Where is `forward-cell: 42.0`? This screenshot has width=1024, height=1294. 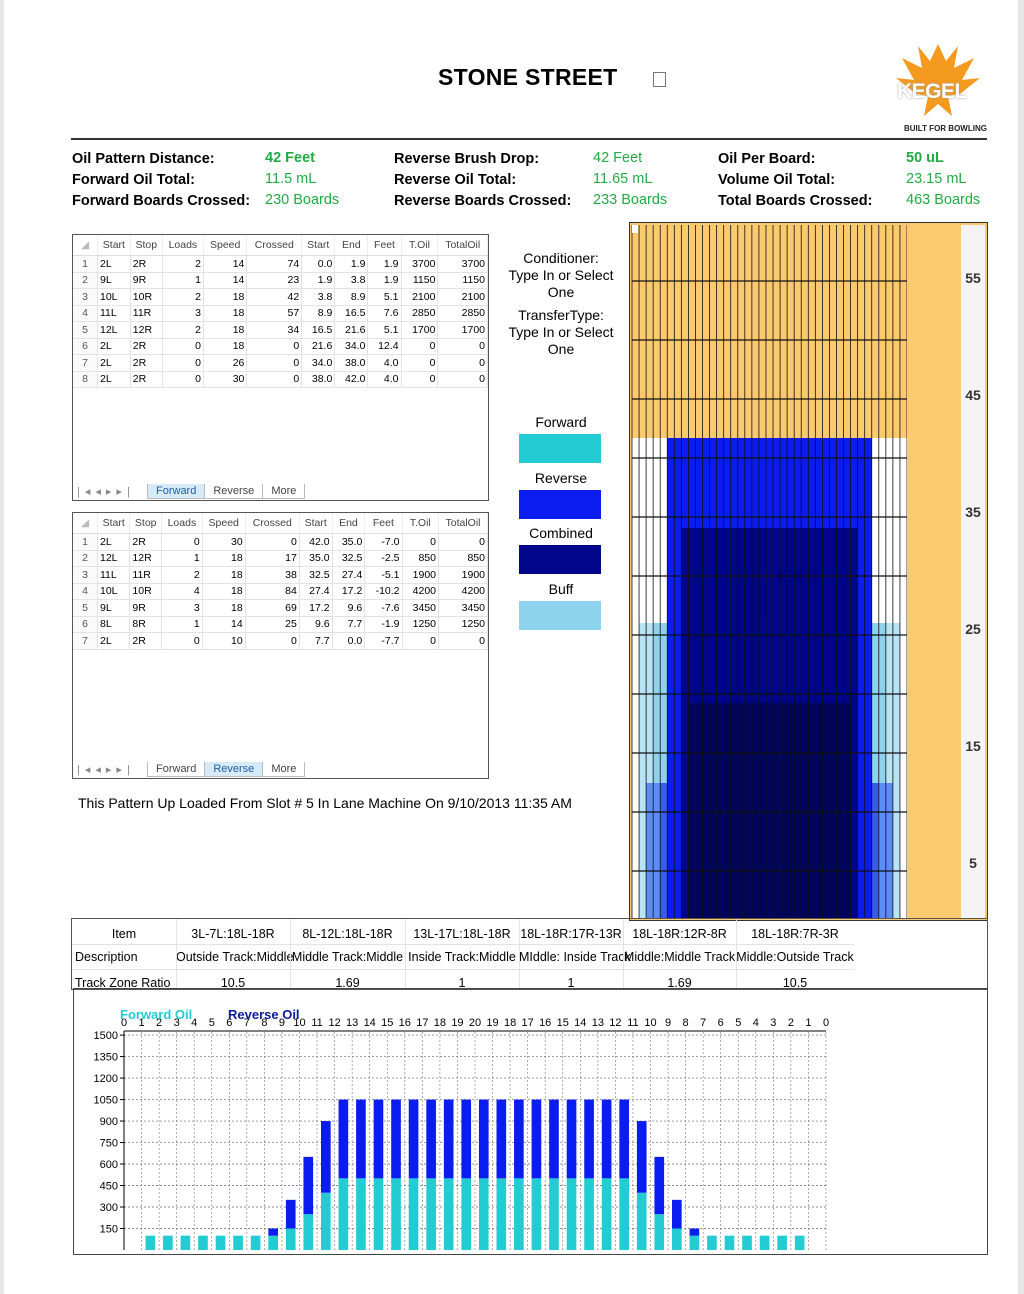 forward-cell: 42.0 is located at coordinates (351, 379).